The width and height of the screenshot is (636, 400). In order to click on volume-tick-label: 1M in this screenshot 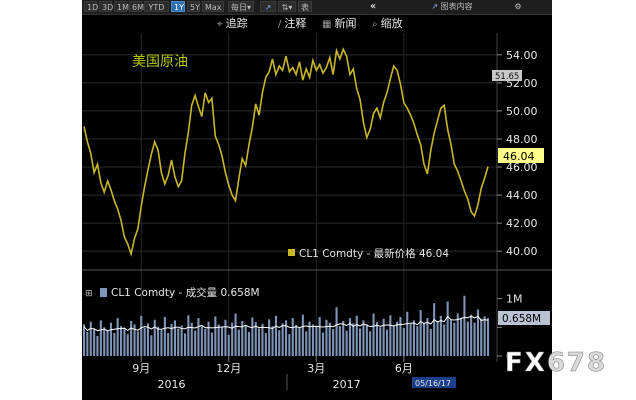, I will do `click(514, 299)`.